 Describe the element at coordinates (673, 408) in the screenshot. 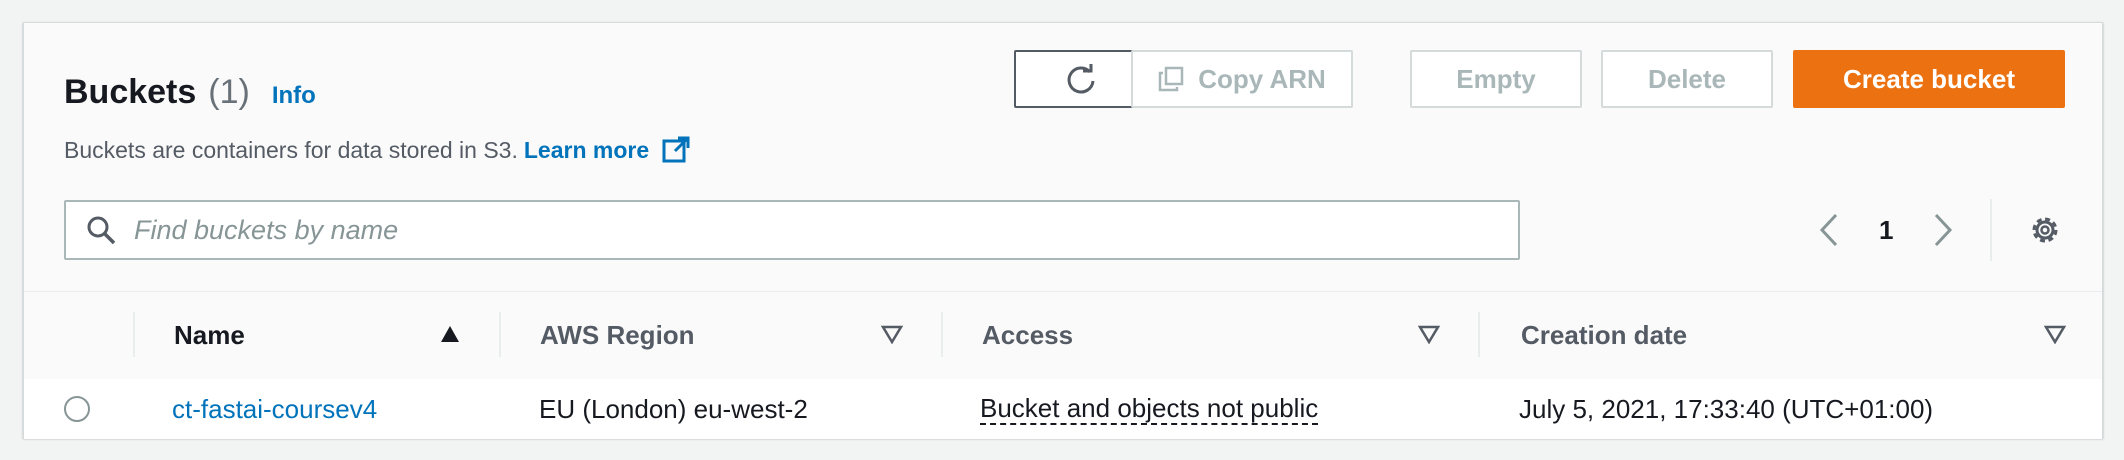

I see `region-cell: EU (London) eu-west-2` at that location.